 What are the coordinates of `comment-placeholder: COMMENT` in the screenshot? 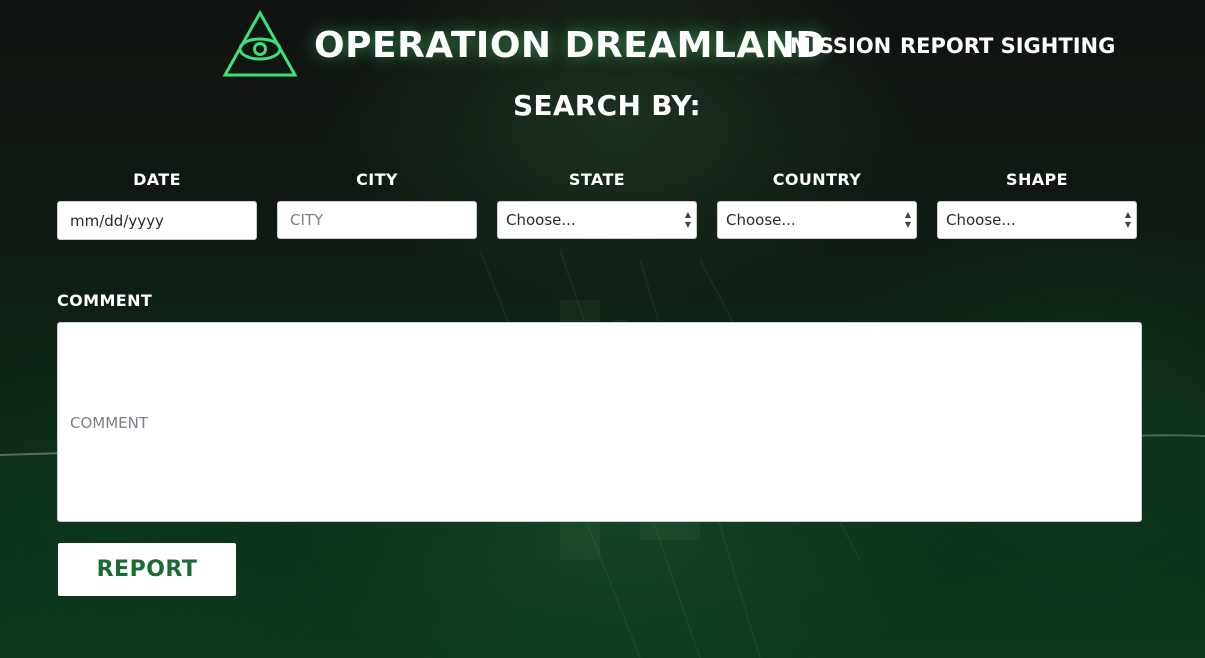 It's located at (109, 423).